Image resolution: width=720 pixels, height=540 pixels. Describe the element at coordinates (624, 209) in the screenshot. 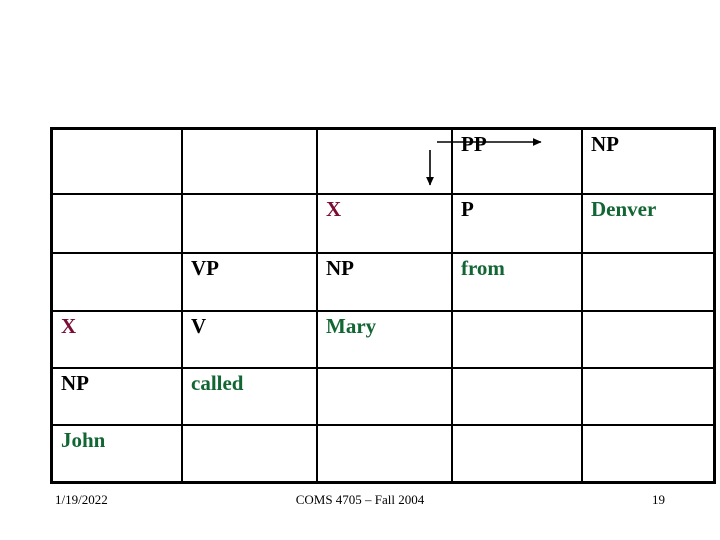

I see `cell-text: Denver` at that location.